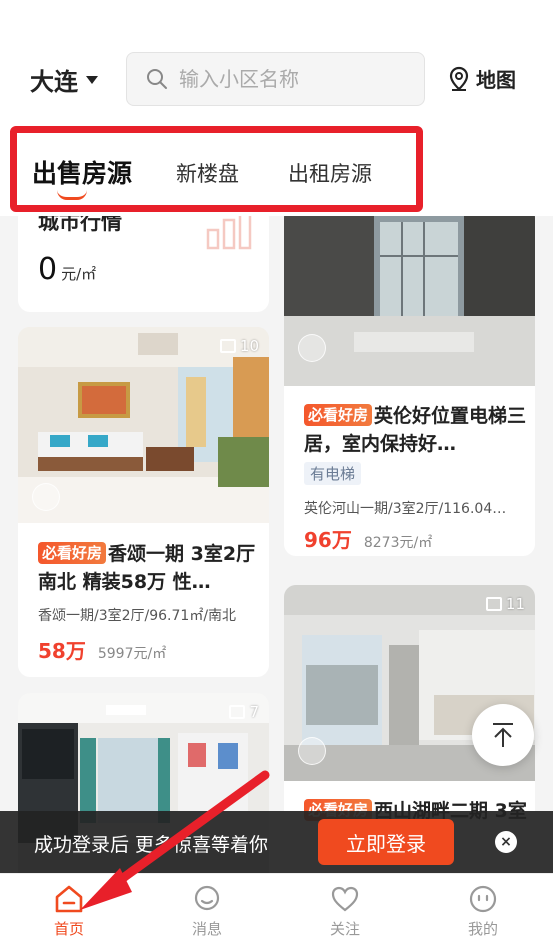  What do you see at coordinates (289, 79) in the screenshot?
I see `search-input` at bounding box center [289, 79].